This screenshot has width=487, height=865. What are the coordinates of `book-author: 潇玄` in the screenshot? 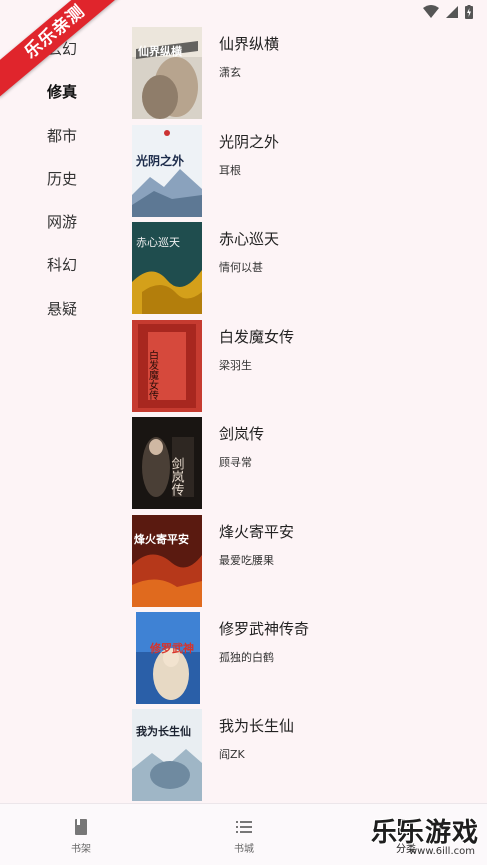 It's located at (230, 72).